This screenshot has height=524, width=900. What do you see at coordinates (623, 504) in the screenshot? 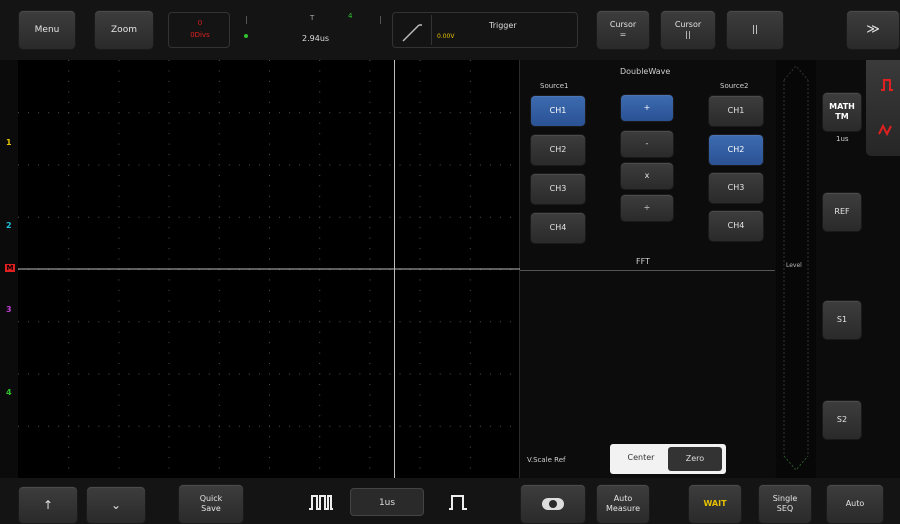
I see `auto-measure-button: Auto Measure` at bounding box center [623, 504].